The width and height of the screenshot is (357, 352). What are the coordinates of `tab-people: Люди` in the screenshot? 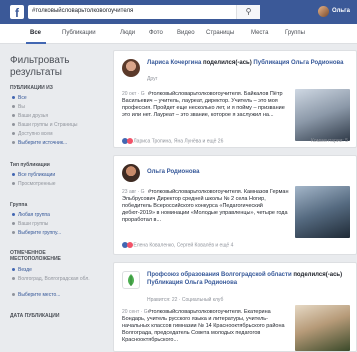 It's located at (127, 33).